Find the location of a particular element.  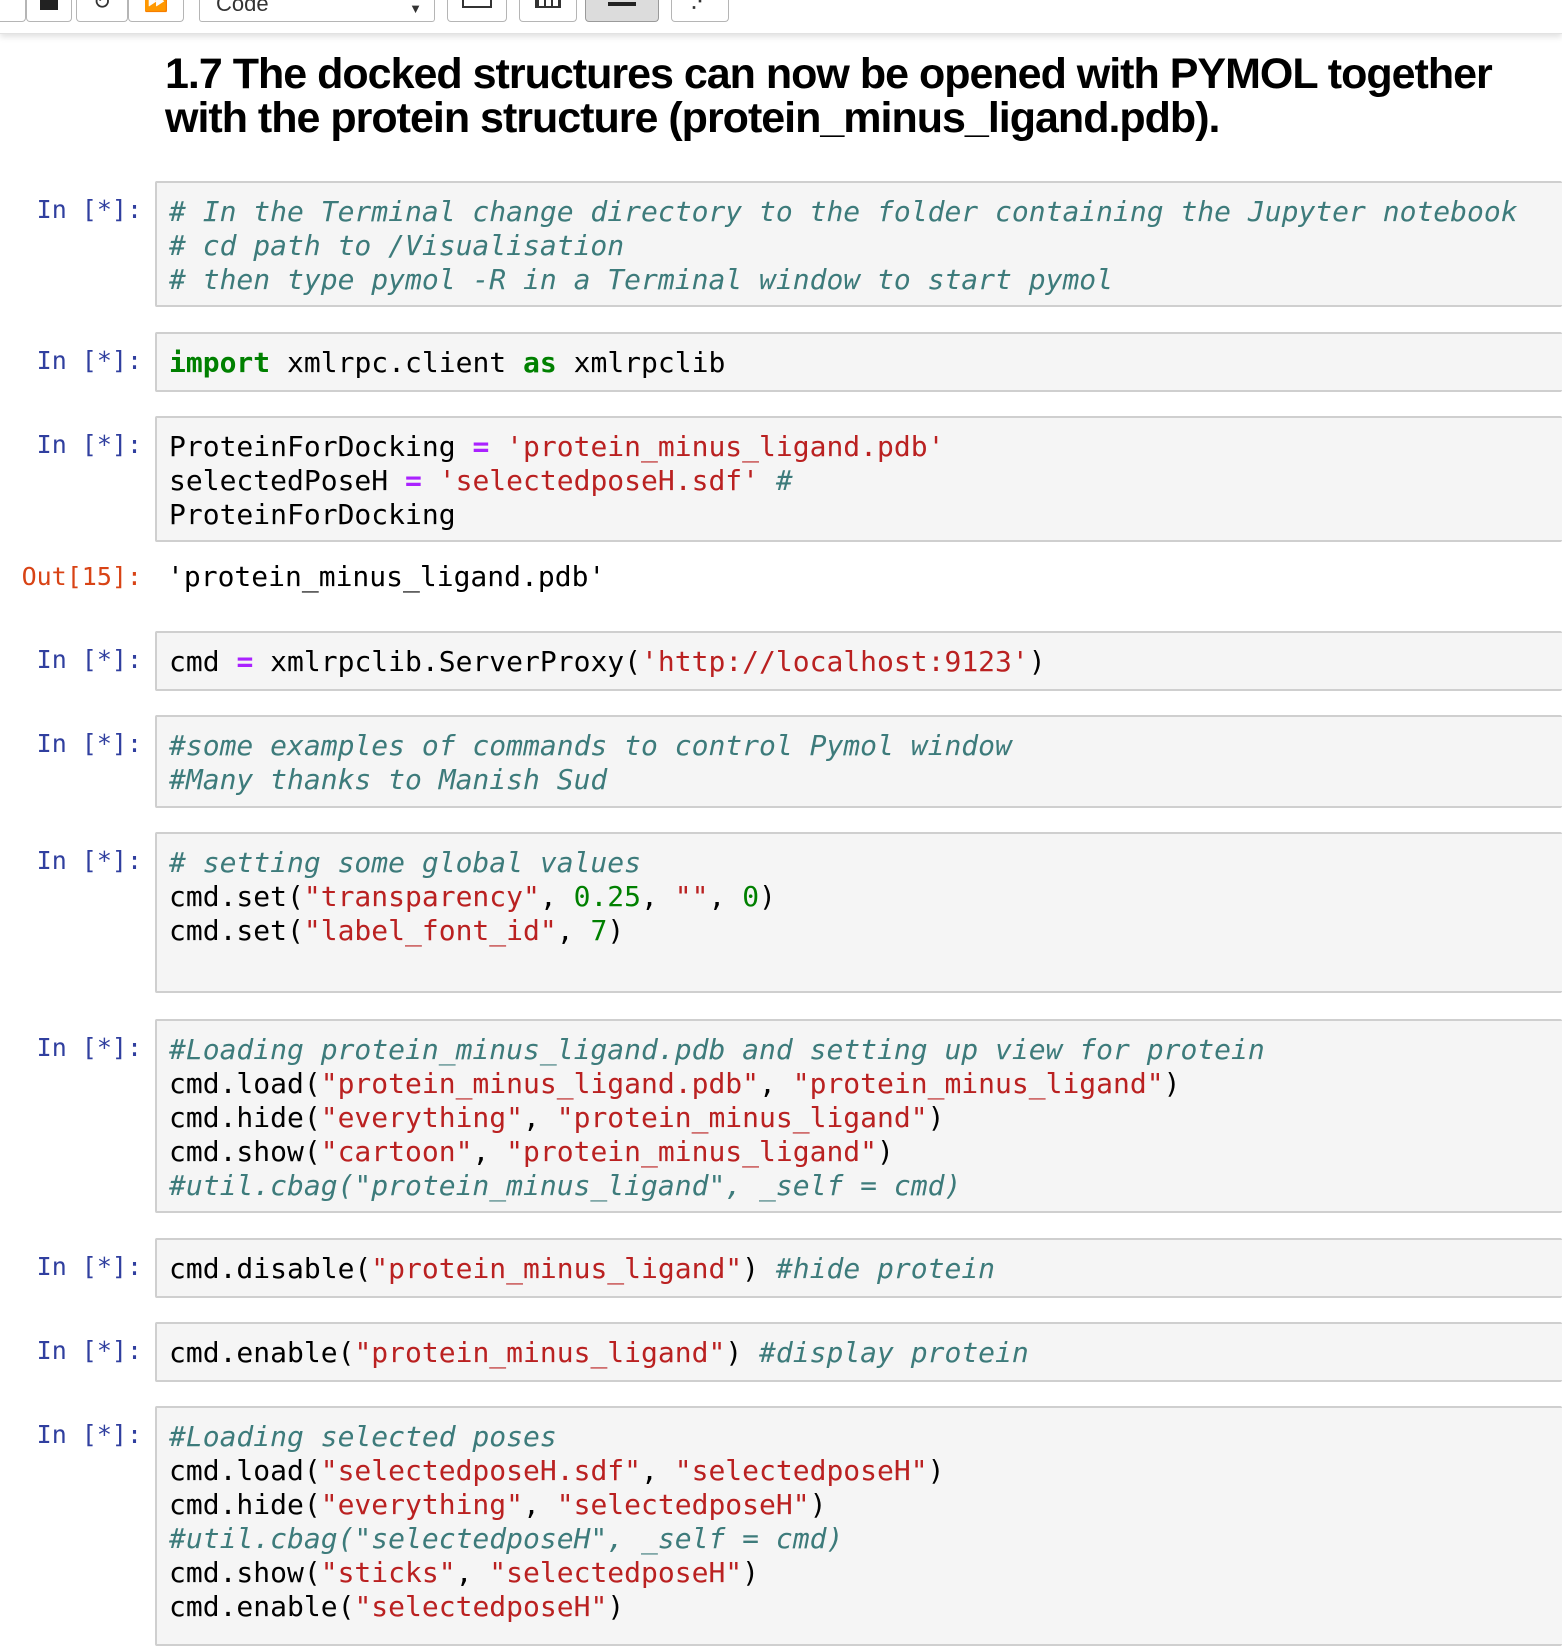

code-token: cmd.hide( is located at coordinates (245, 1504).